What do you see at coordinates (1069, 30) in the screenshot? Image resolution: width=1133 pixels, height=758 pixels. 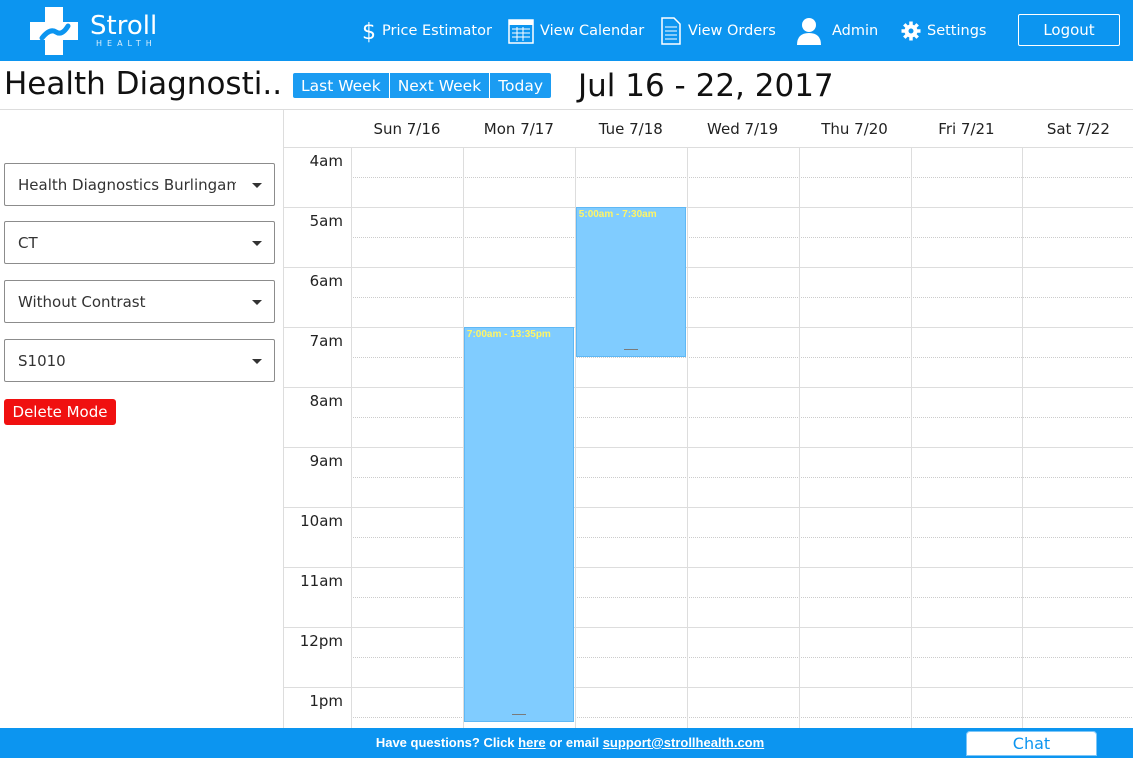 I see `logout-button: Logout` at bounding box center [1069, 30].